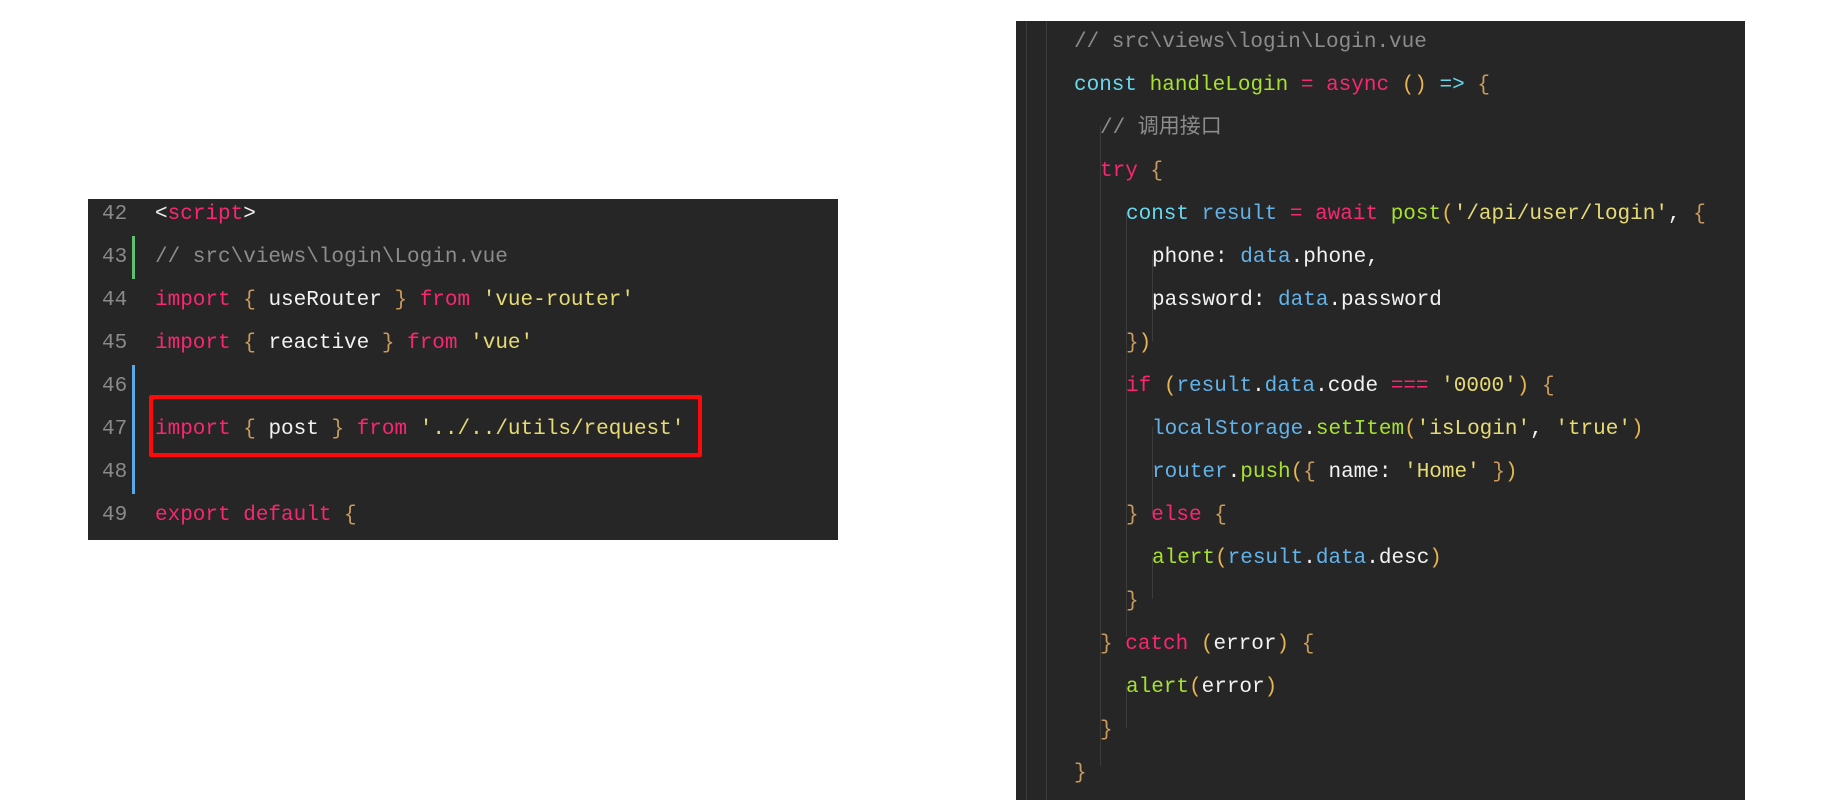 The height and width of the screenshot is (812, 1827). What do you see at coordinates (1680, 214) in the screenshot?
I see `code-token: ,` at bounding box center [1680, 214].